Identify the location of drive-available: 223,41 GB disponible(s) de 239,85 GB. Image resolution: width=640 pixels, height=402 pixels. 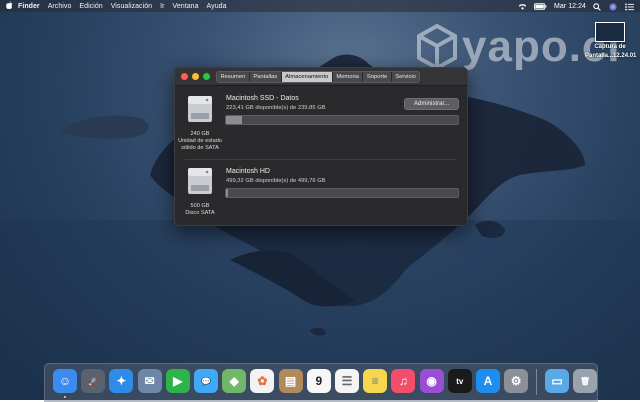
(276, 108).